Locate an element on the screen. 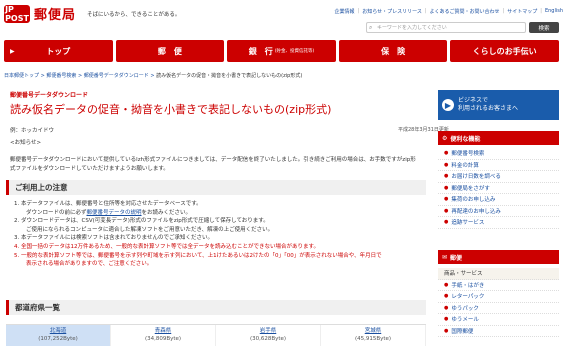 This screenshot has width=567, height=353. section-category: 郵便番号データダウンロード is located at coordinates (49, 95).